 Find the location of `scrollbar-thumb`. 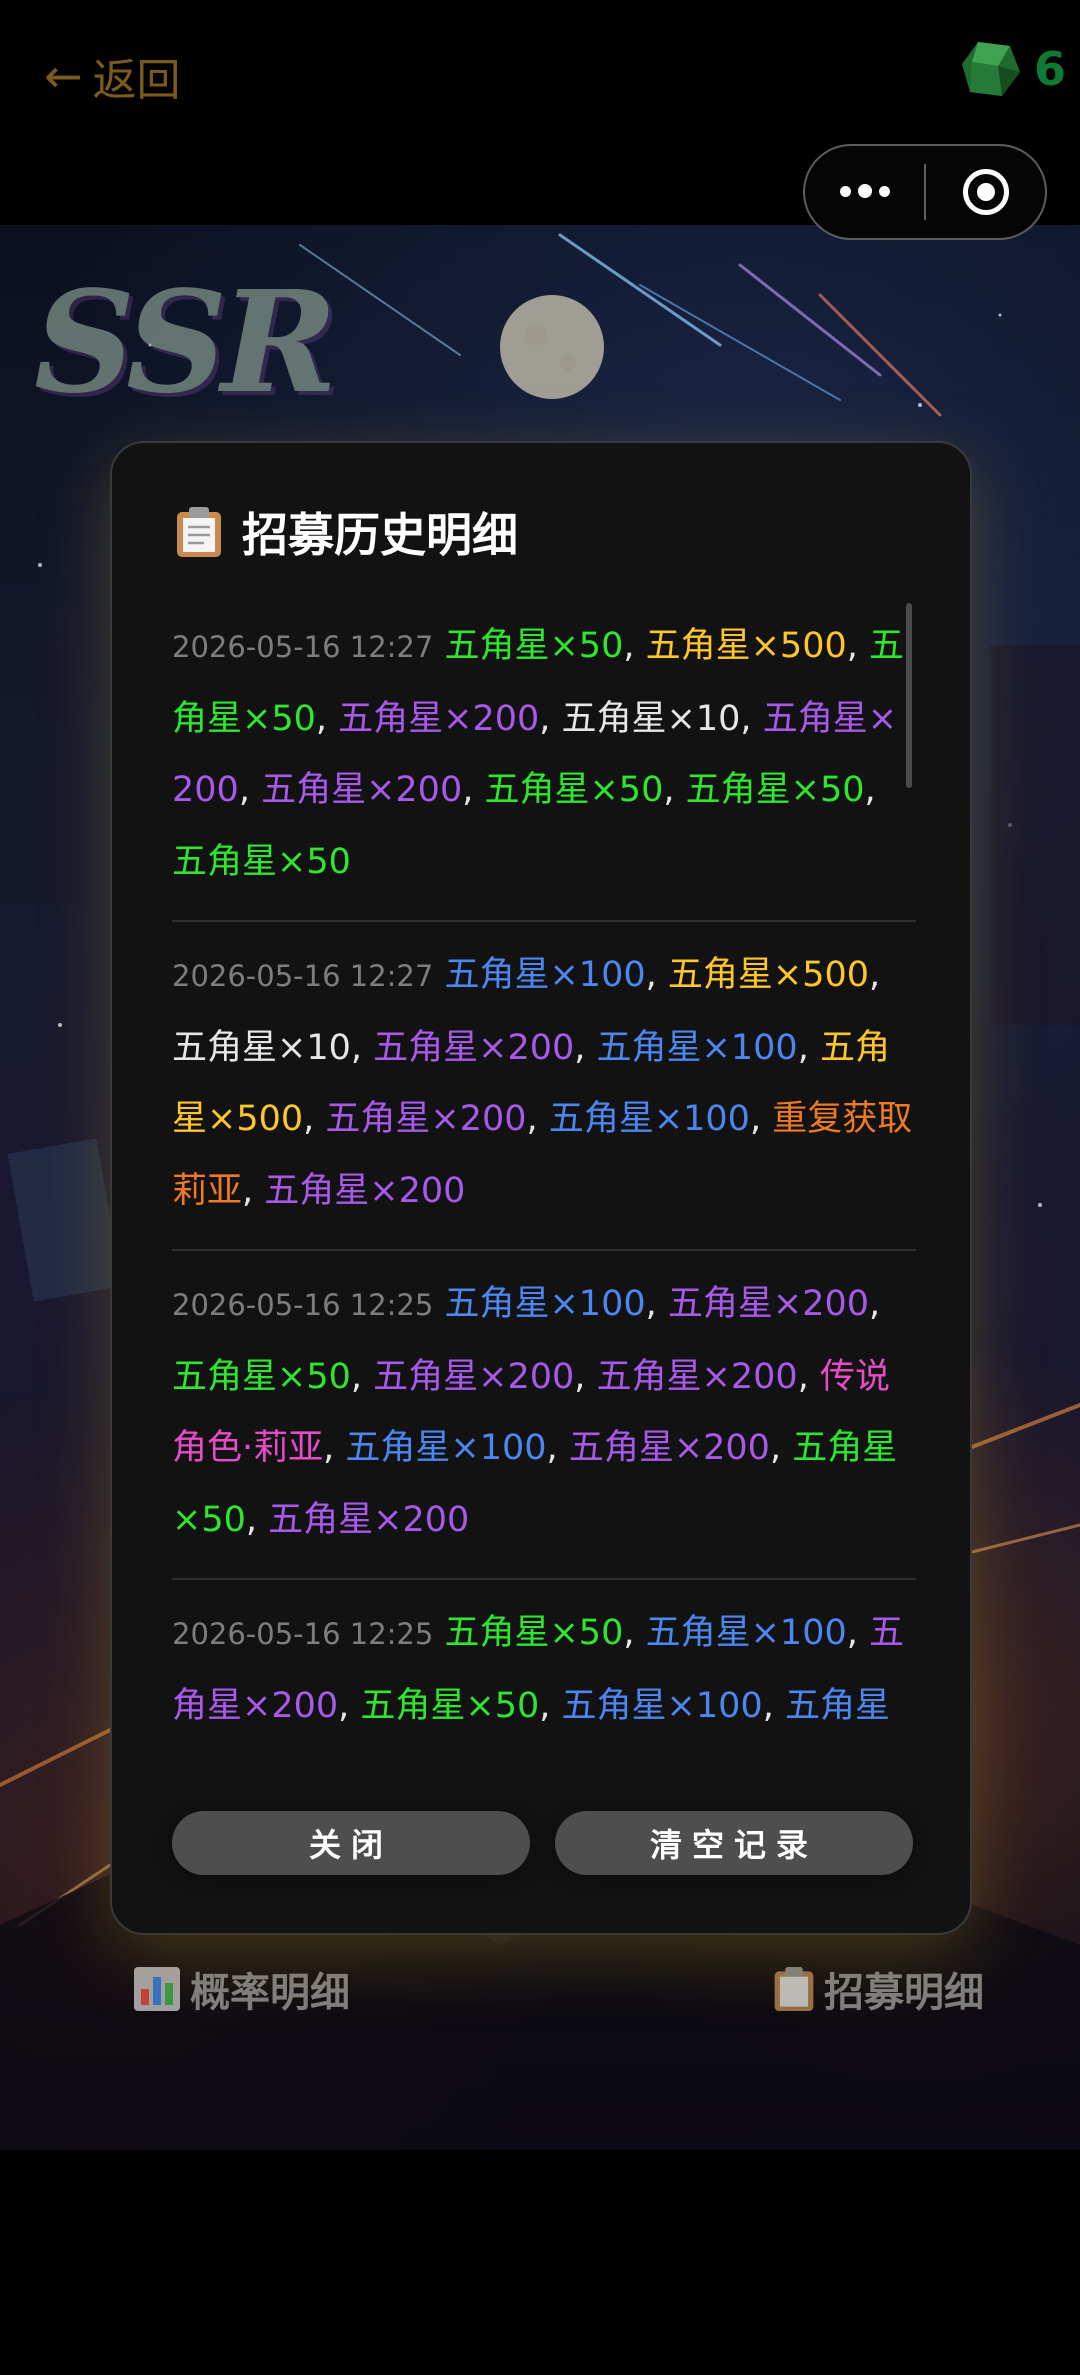

scrollbar-thumb is located at coordinates (909, 695).